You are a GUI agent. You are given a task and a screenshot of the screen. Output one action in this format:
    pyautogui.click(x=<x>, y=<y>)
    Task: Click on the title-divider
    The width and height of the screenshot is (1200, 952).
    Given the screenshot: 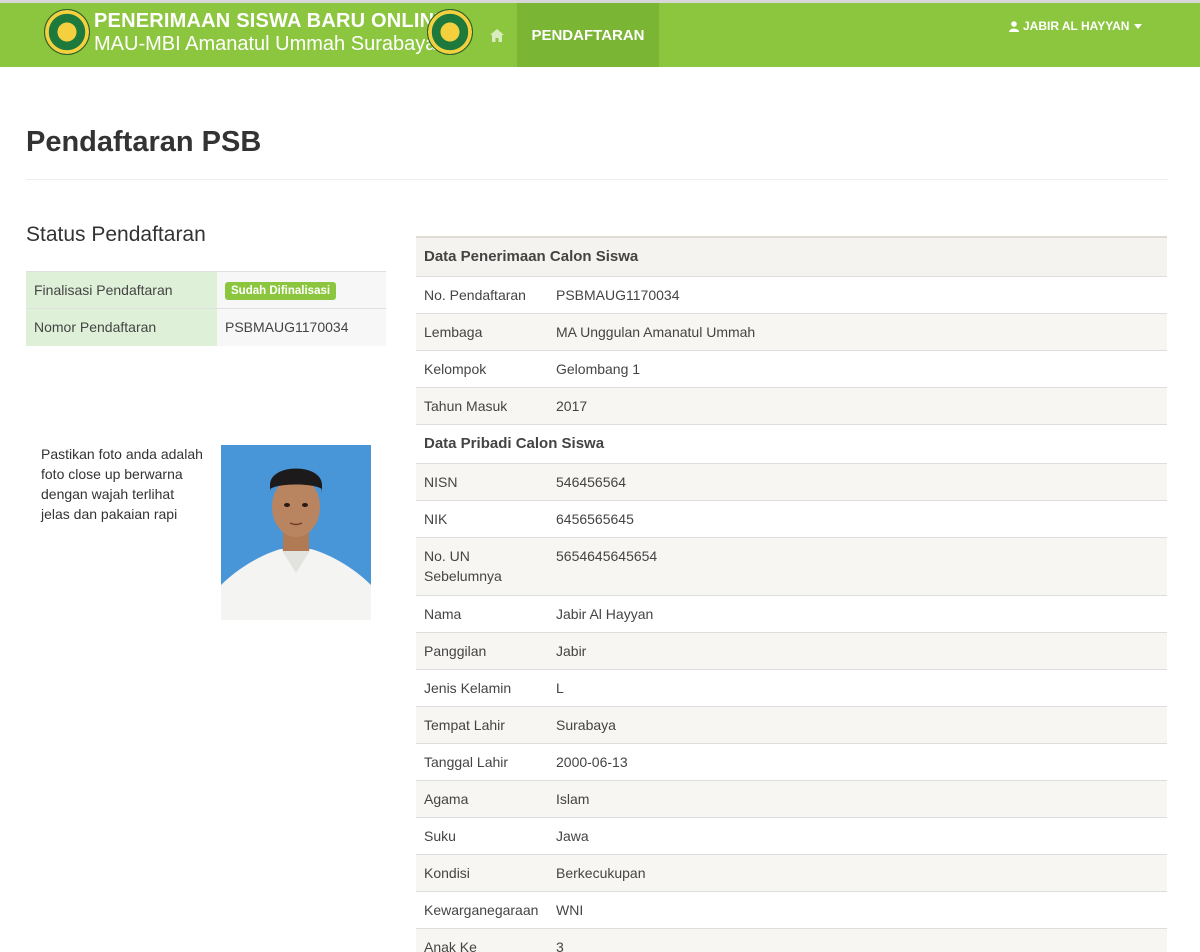 What is the action you would take?
    pyautogui.click(x=597, y=179)
    